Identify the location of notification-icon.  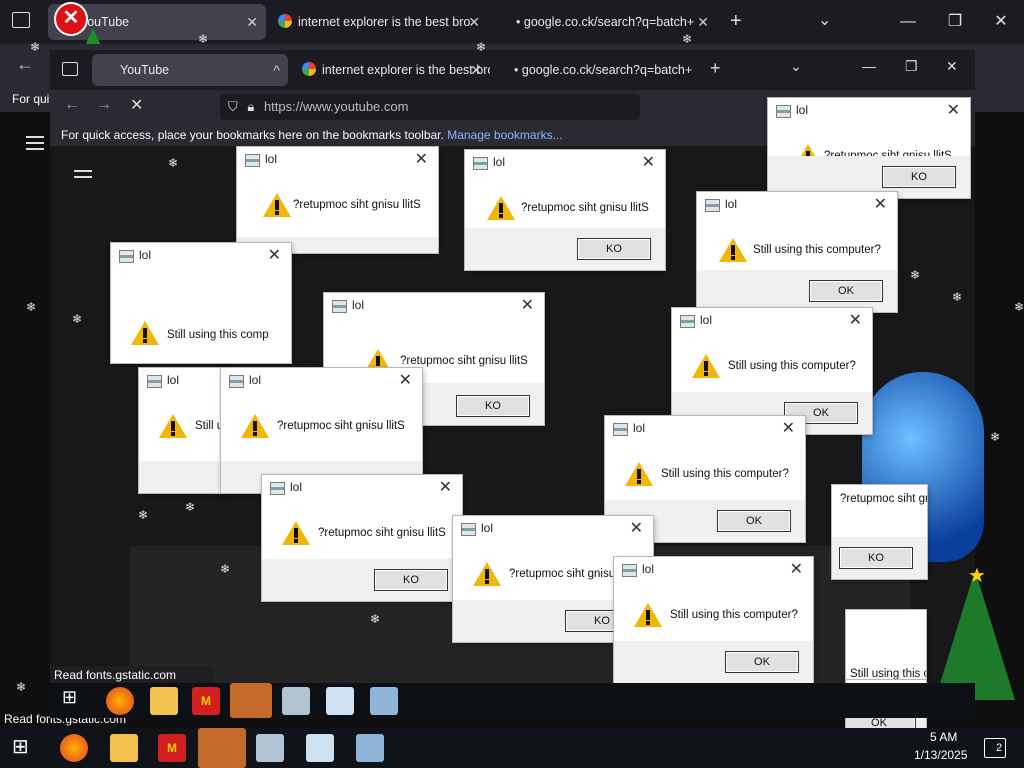
(995, 748).